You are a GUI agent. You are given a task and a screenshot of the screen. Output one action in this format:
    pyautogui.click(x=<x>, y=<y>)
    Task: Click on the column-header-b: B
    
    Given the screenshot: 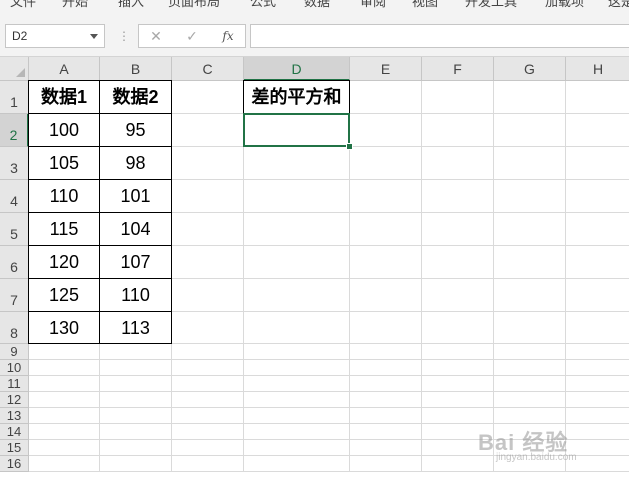 What is the action you would take?
    pyautogui.click(x=136, y=69)
    